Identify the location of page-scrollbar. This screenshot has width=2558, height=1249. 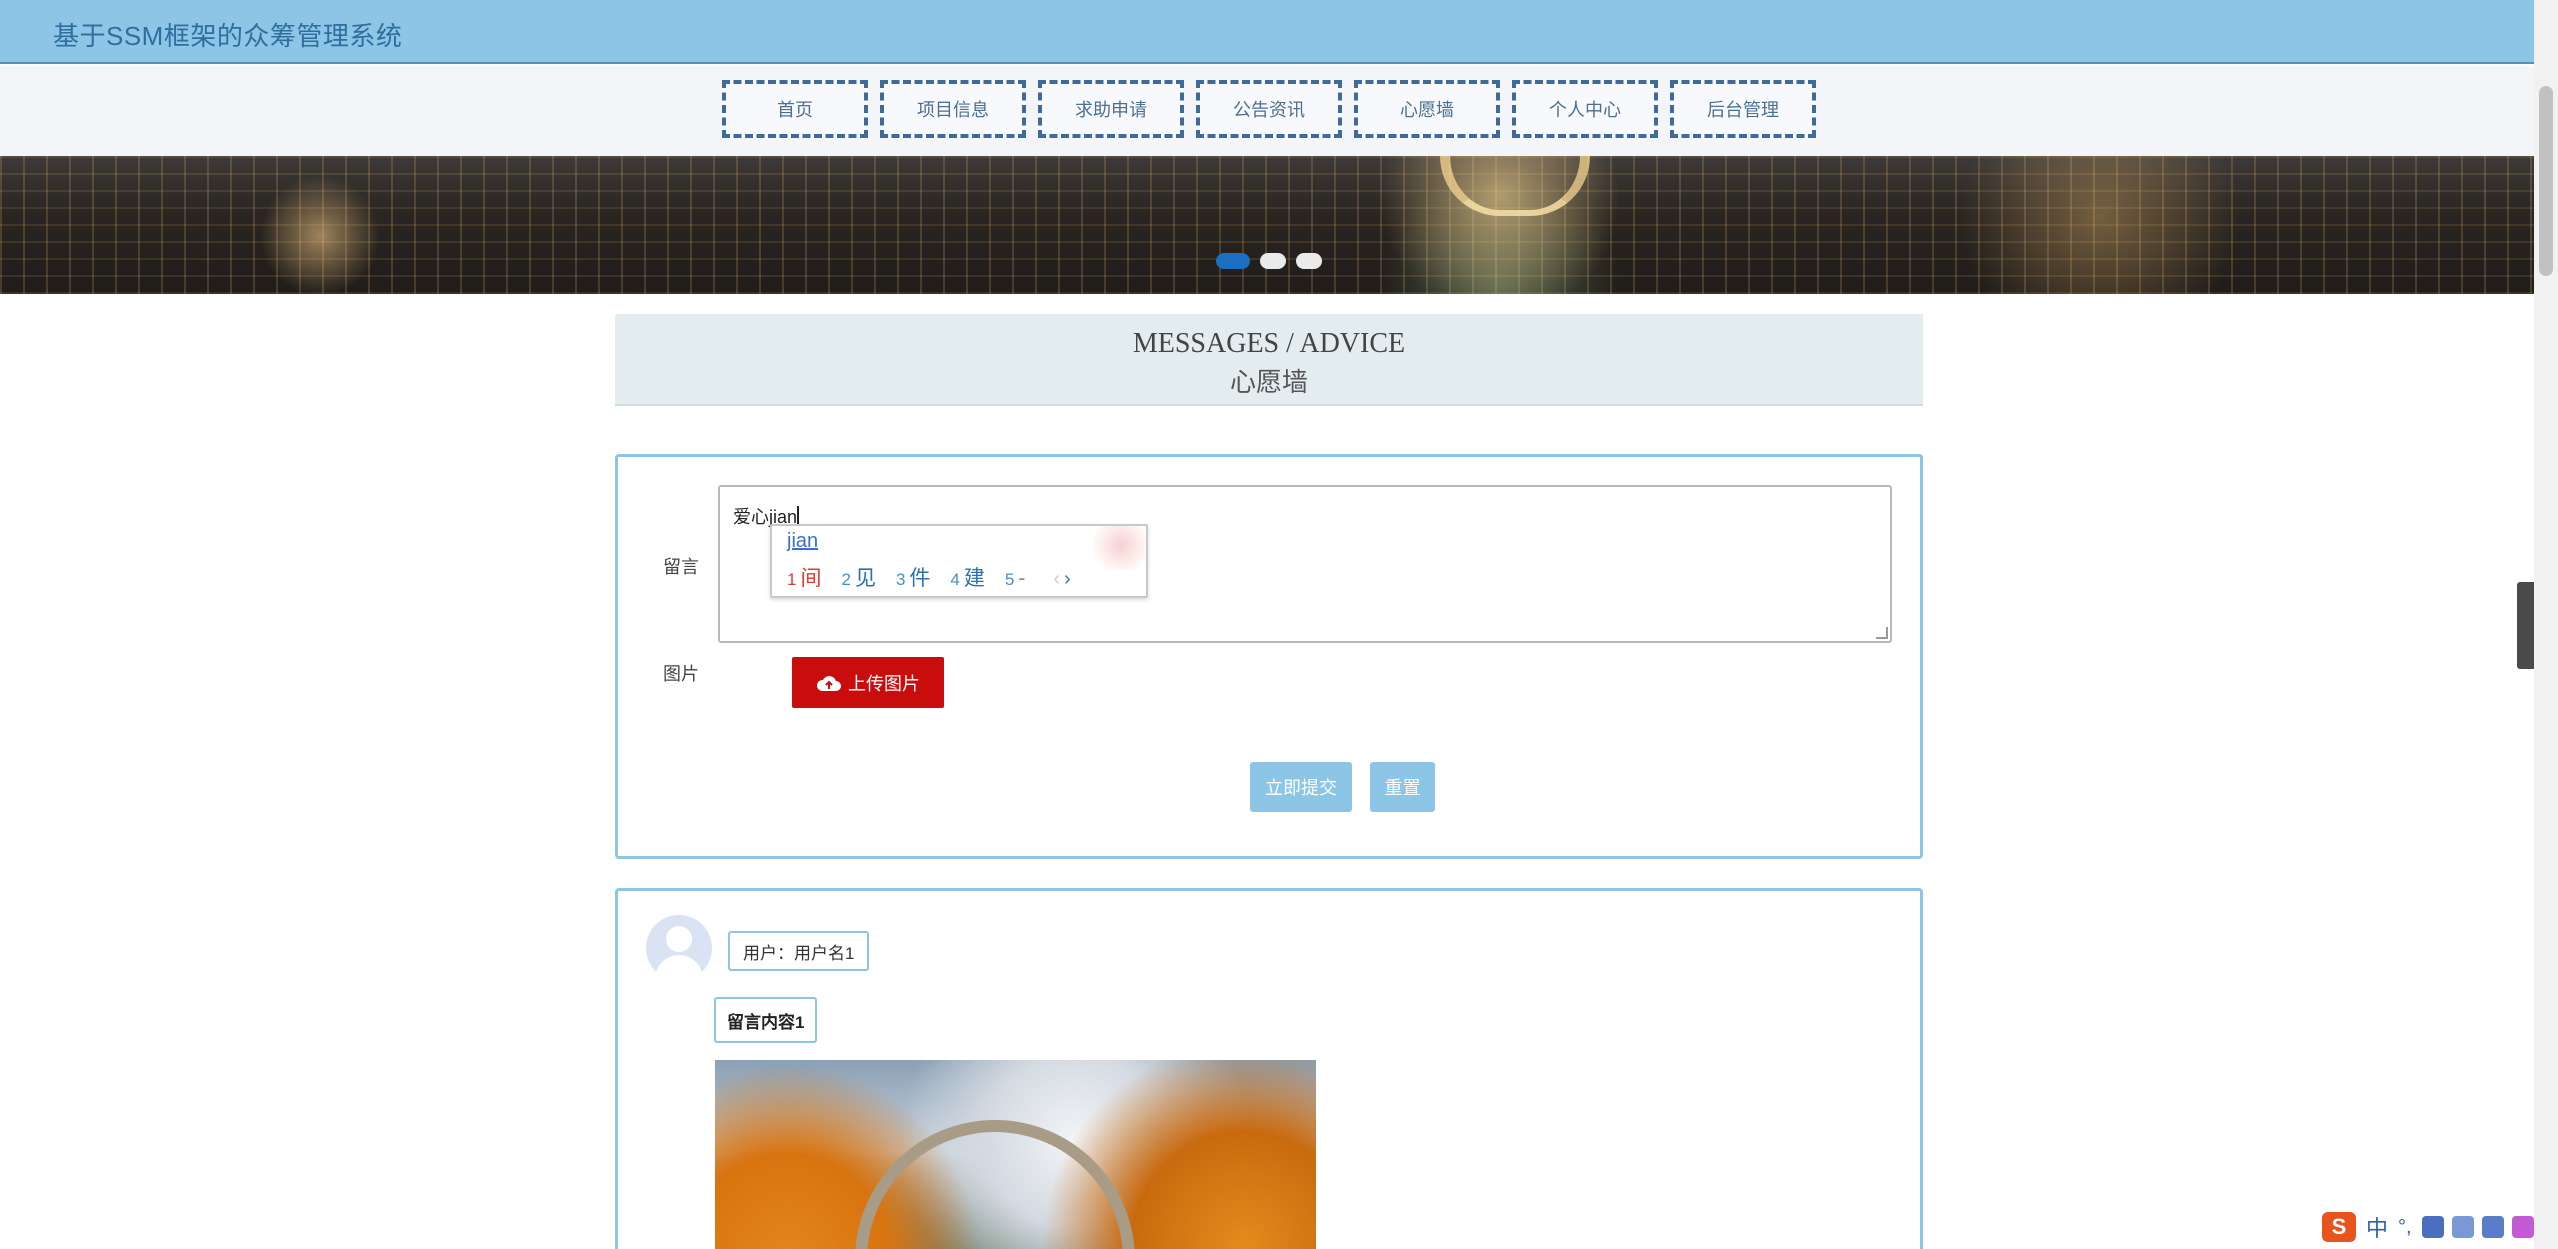
(2546, 624).